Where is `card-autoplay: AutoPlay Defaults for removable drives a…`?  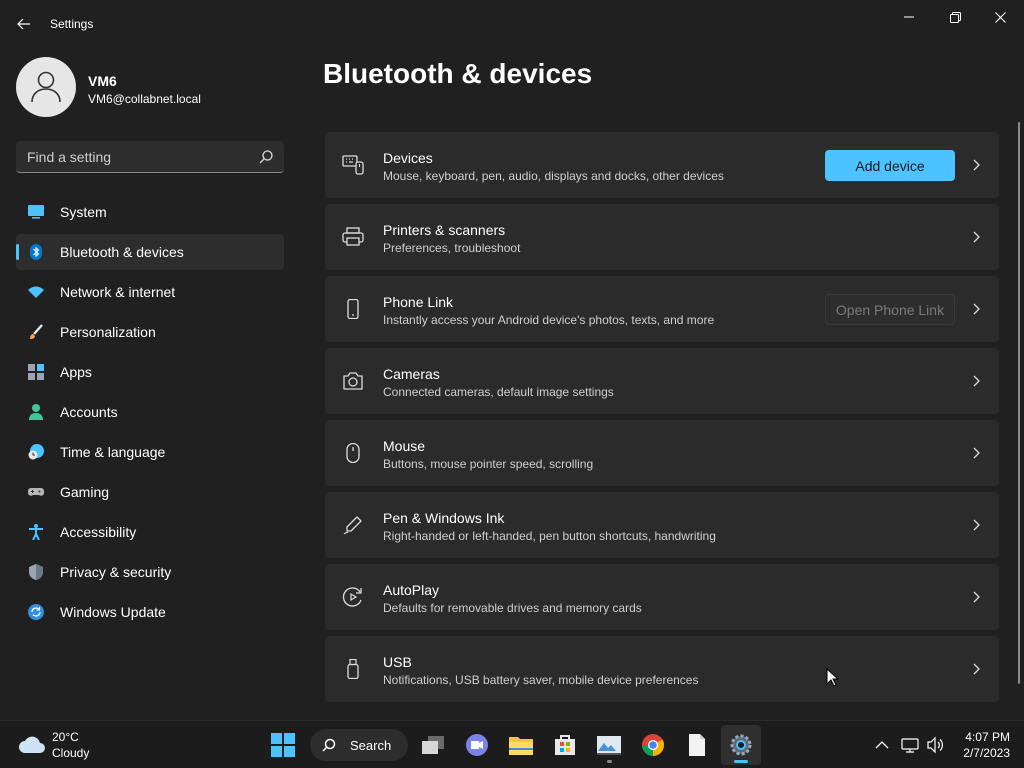
card-autoplay: AutoPlay Defaults for removable drives a… is located at coordinates (662, 597).